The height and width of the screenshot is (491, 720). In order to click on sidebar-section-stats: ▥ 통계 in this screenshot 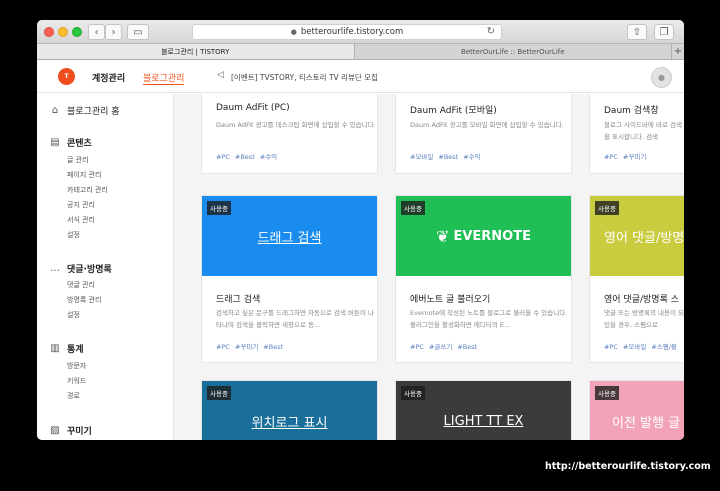, I will do `click(66, 348)`.